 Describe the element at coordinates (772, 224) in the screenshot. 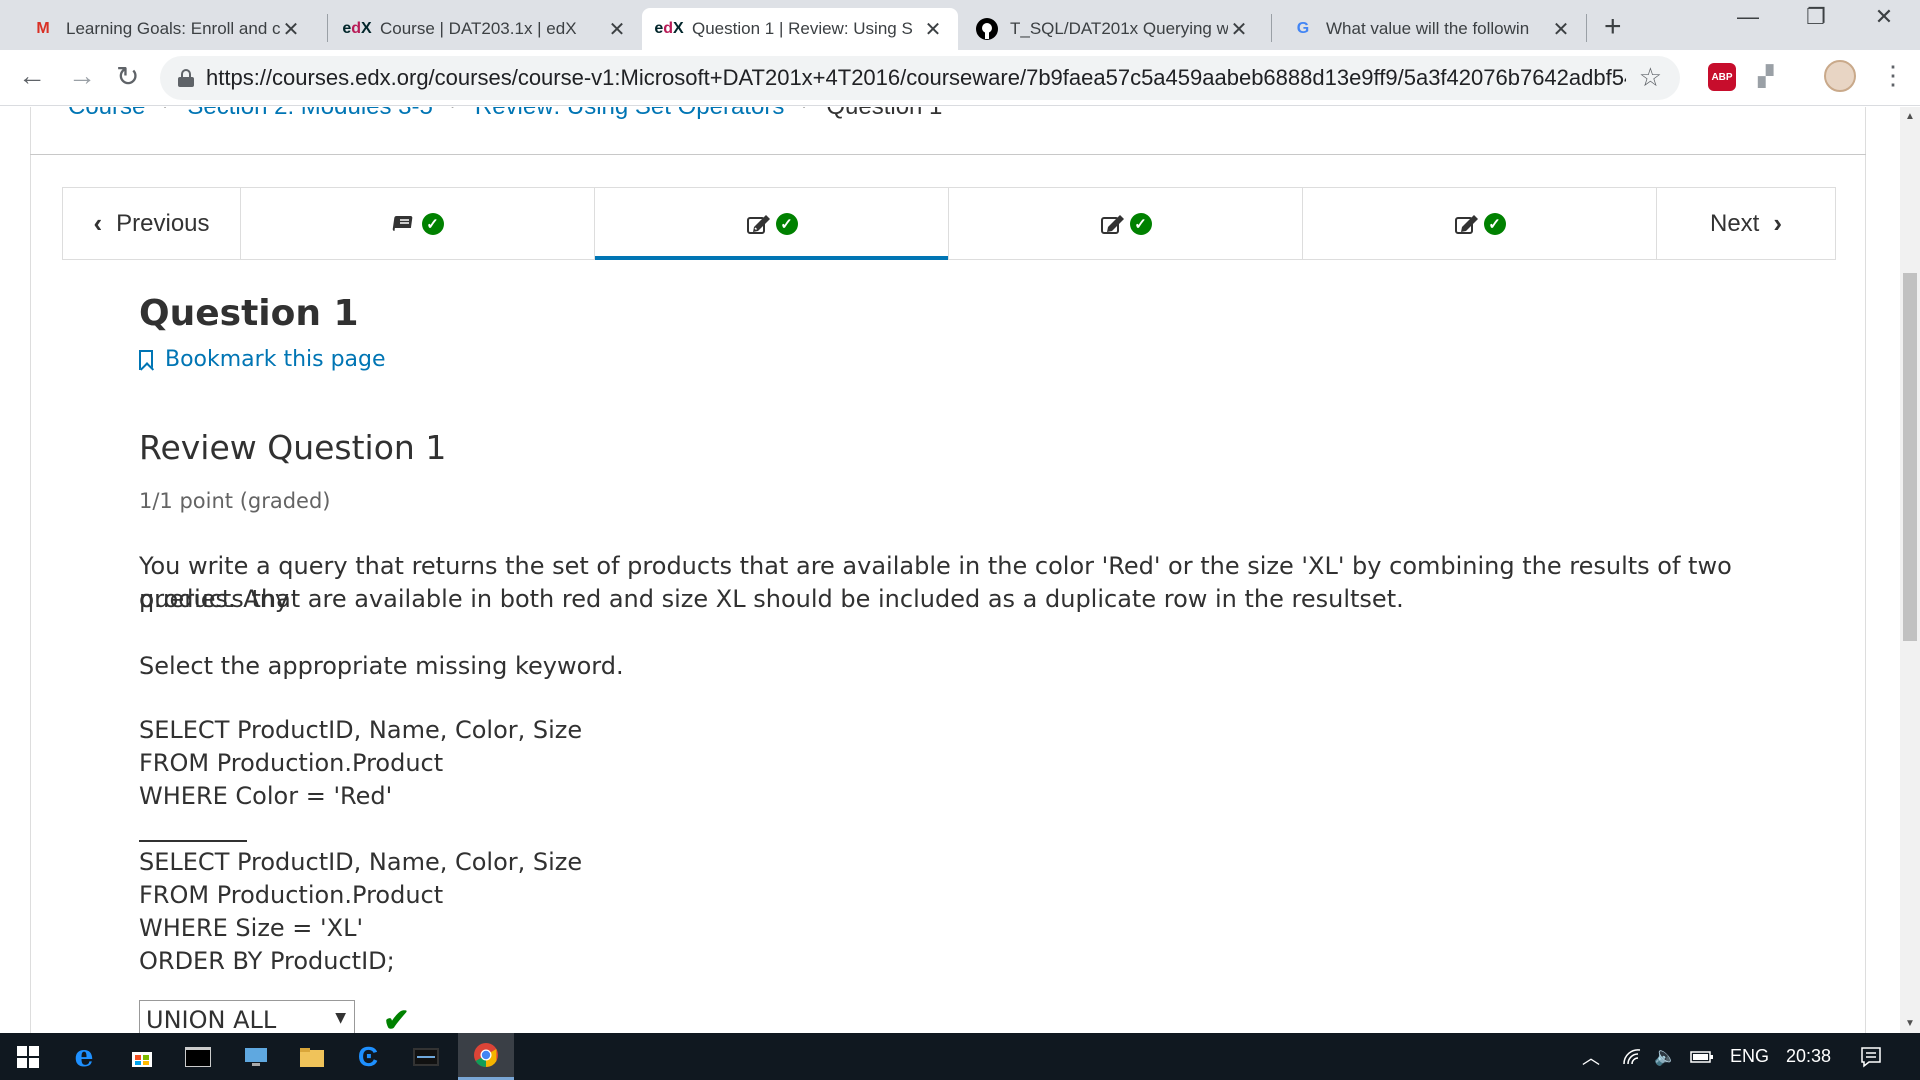

I see `unit-tab-2: ✓` at that location.